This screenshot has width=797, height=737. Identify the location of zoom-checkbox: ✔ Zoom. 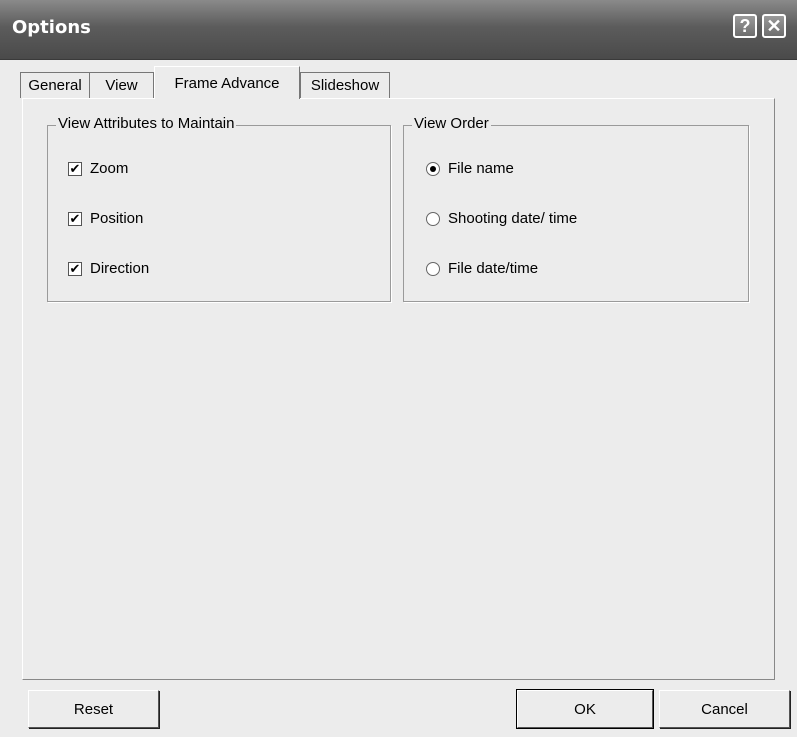
(98, 168).